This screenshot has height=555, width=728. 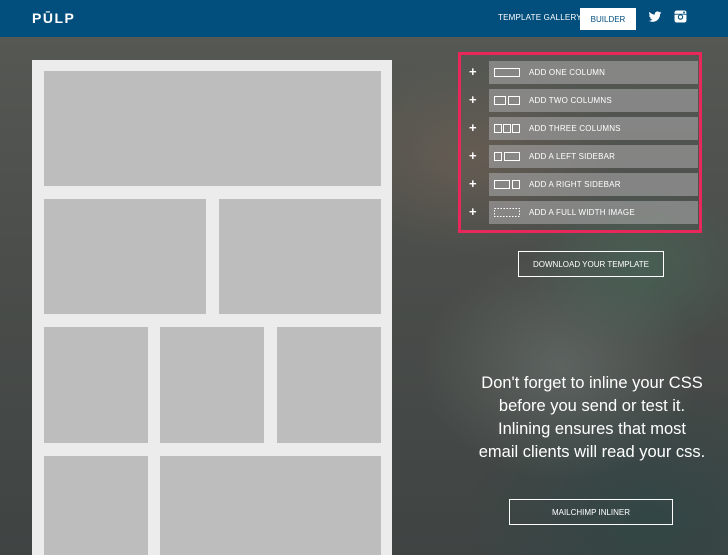 What do you see at coordinates (591, 264) in the screenshot?
I see `download-template-button: DOWNLOAD YOUR TEMPLATE` at bounding box center [591, 264].